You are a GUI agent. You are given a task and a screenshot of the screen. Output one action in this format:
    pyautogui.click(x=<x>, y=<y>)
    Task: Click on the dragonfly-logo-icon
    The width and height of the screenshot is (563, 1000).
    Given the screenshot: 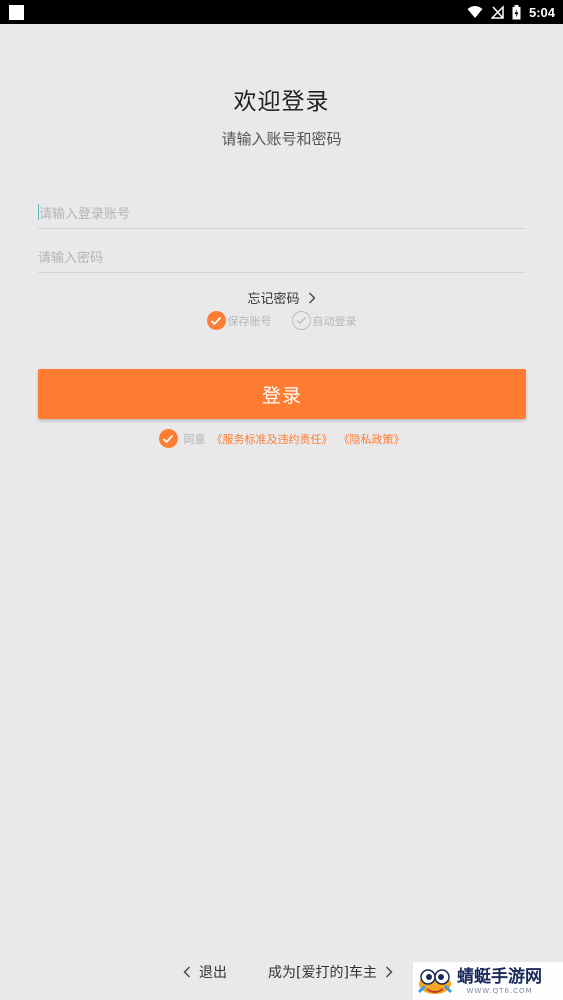 What is the action you would take?
    pyautogui.click(x=435, y=981)
    